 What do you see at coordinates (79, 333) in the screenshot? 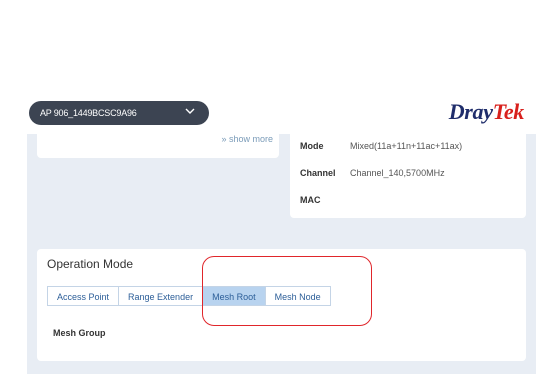
I see `mesh-group-label: Mesh Group` at bounding box center [79, 333].